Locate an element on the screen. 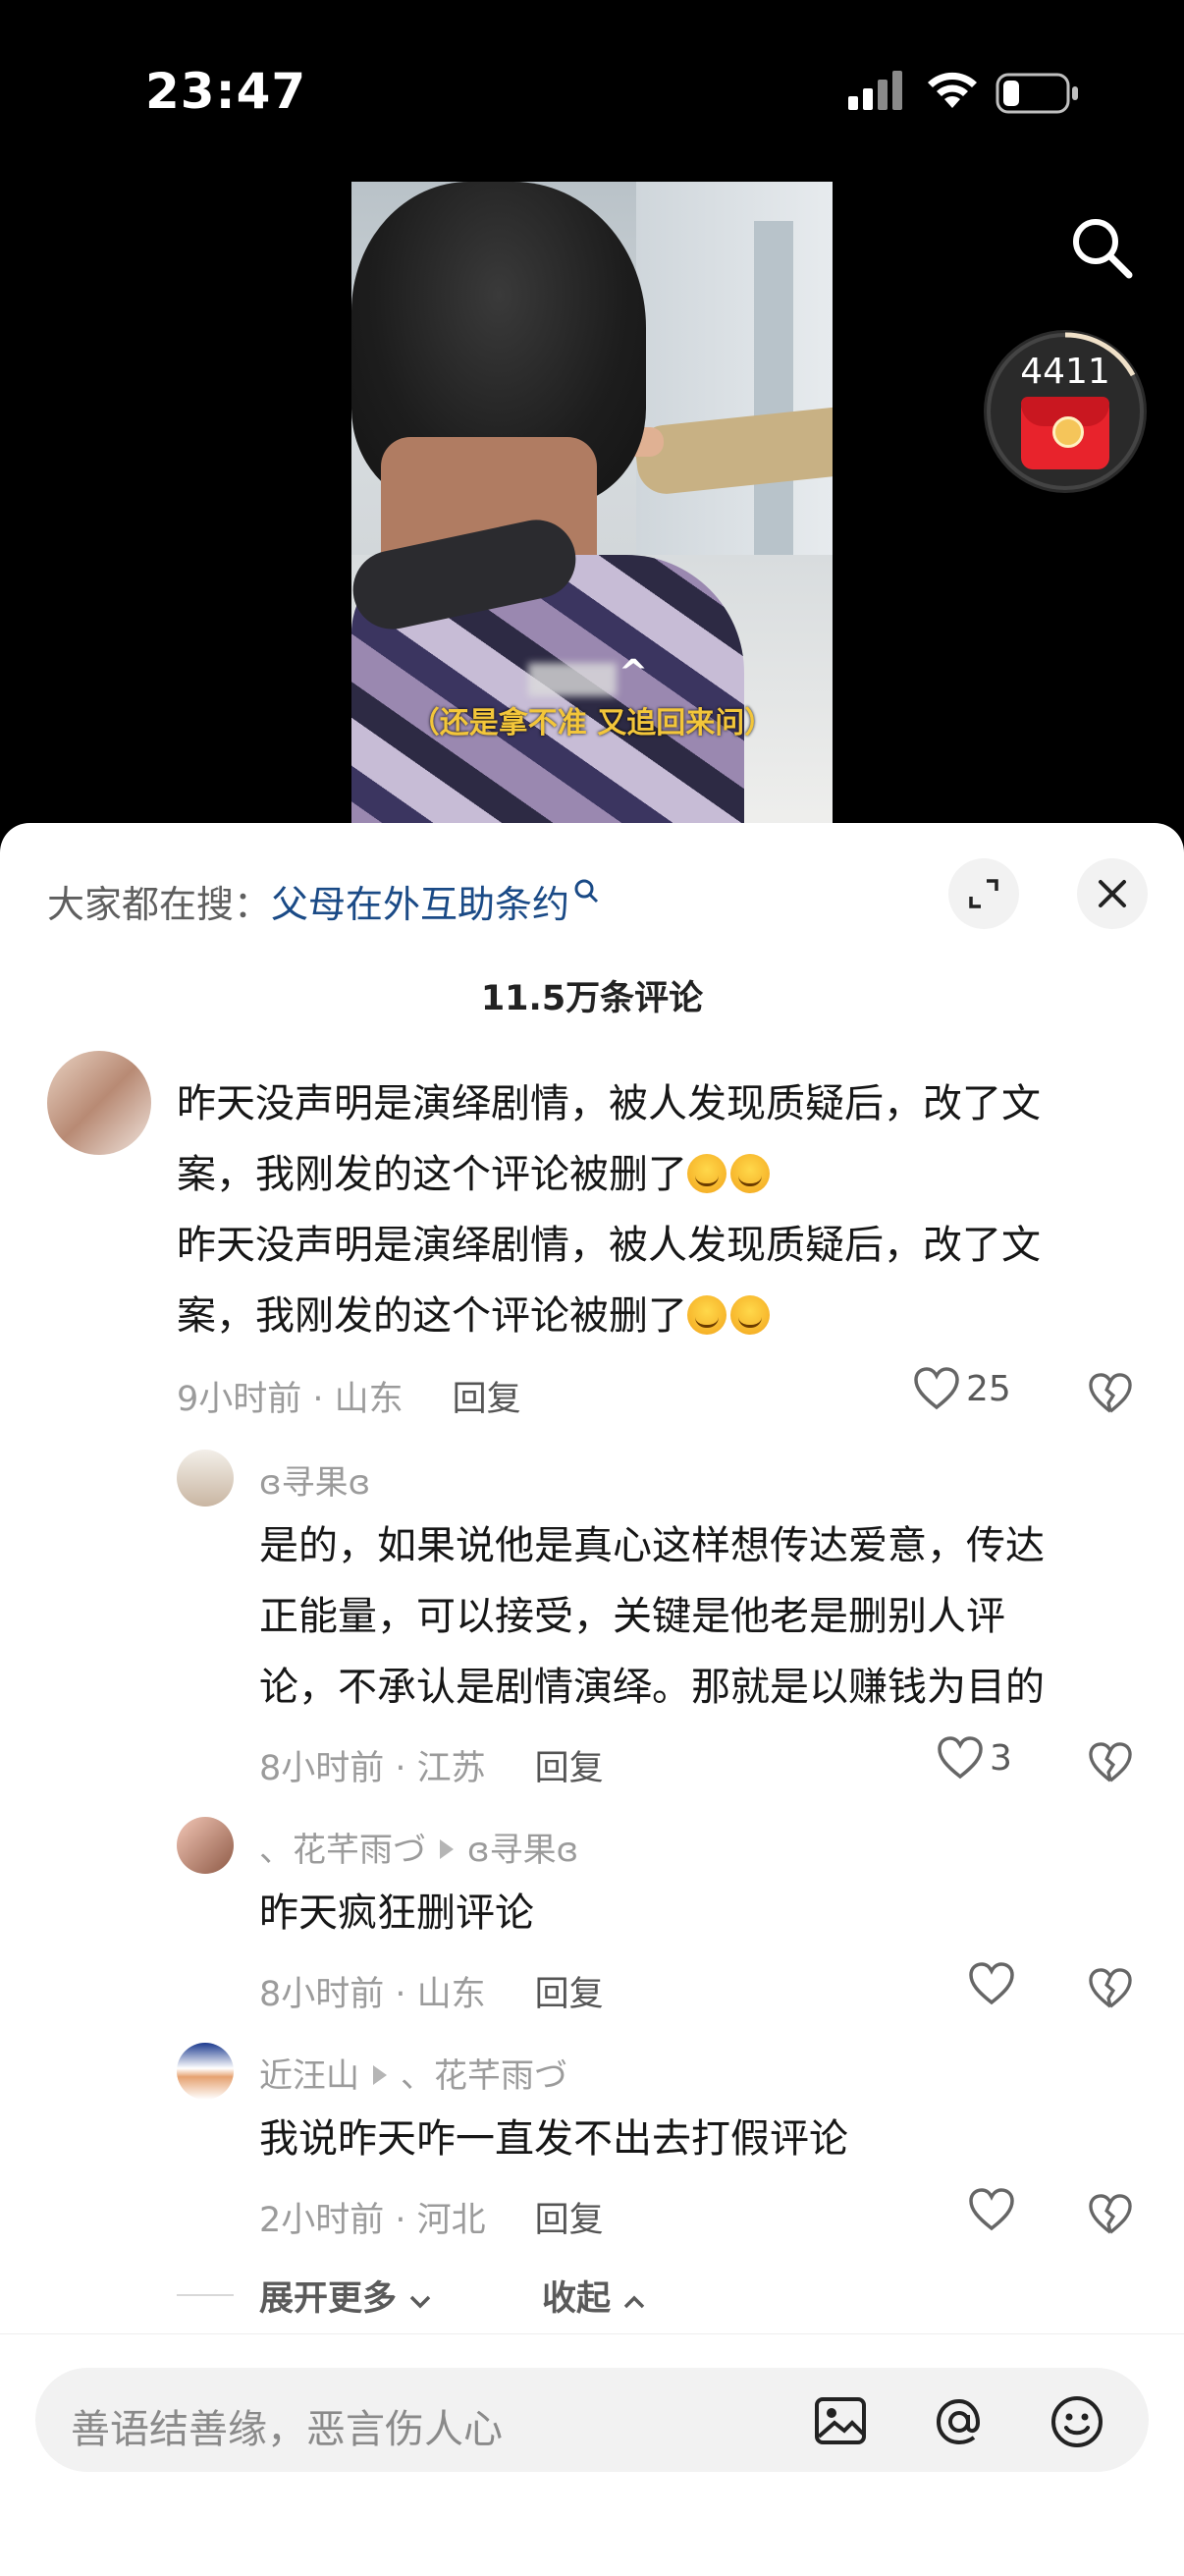  reply-text: 我说昨天咋一直发不出去打假评论 is located at coordinates (553, 2139).